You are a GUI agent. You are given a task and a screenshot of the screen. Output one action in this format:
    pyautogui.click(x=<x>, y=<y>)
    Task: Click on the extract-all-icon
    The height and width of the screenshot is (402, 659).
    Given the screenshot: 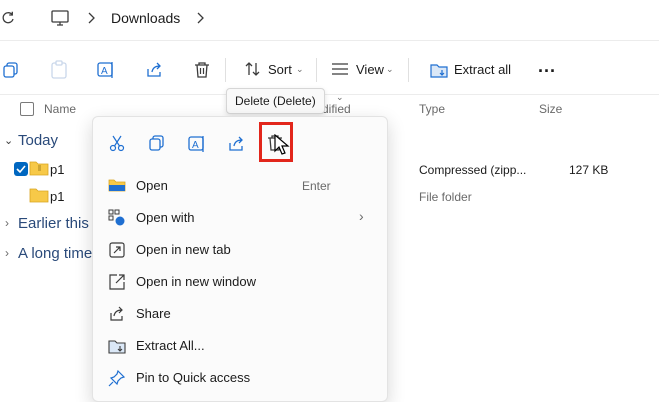 What is the action you would take?
    pyautogui.click(x=439, y=70)
    